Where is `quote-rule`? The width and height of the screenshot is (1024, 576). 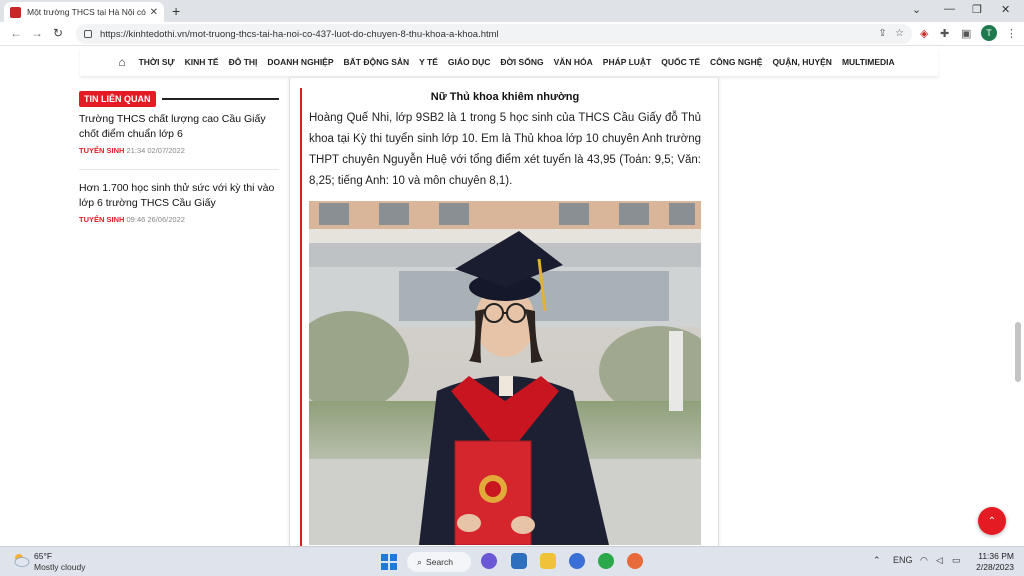
quote-rule is located at coordinates (301, 317).